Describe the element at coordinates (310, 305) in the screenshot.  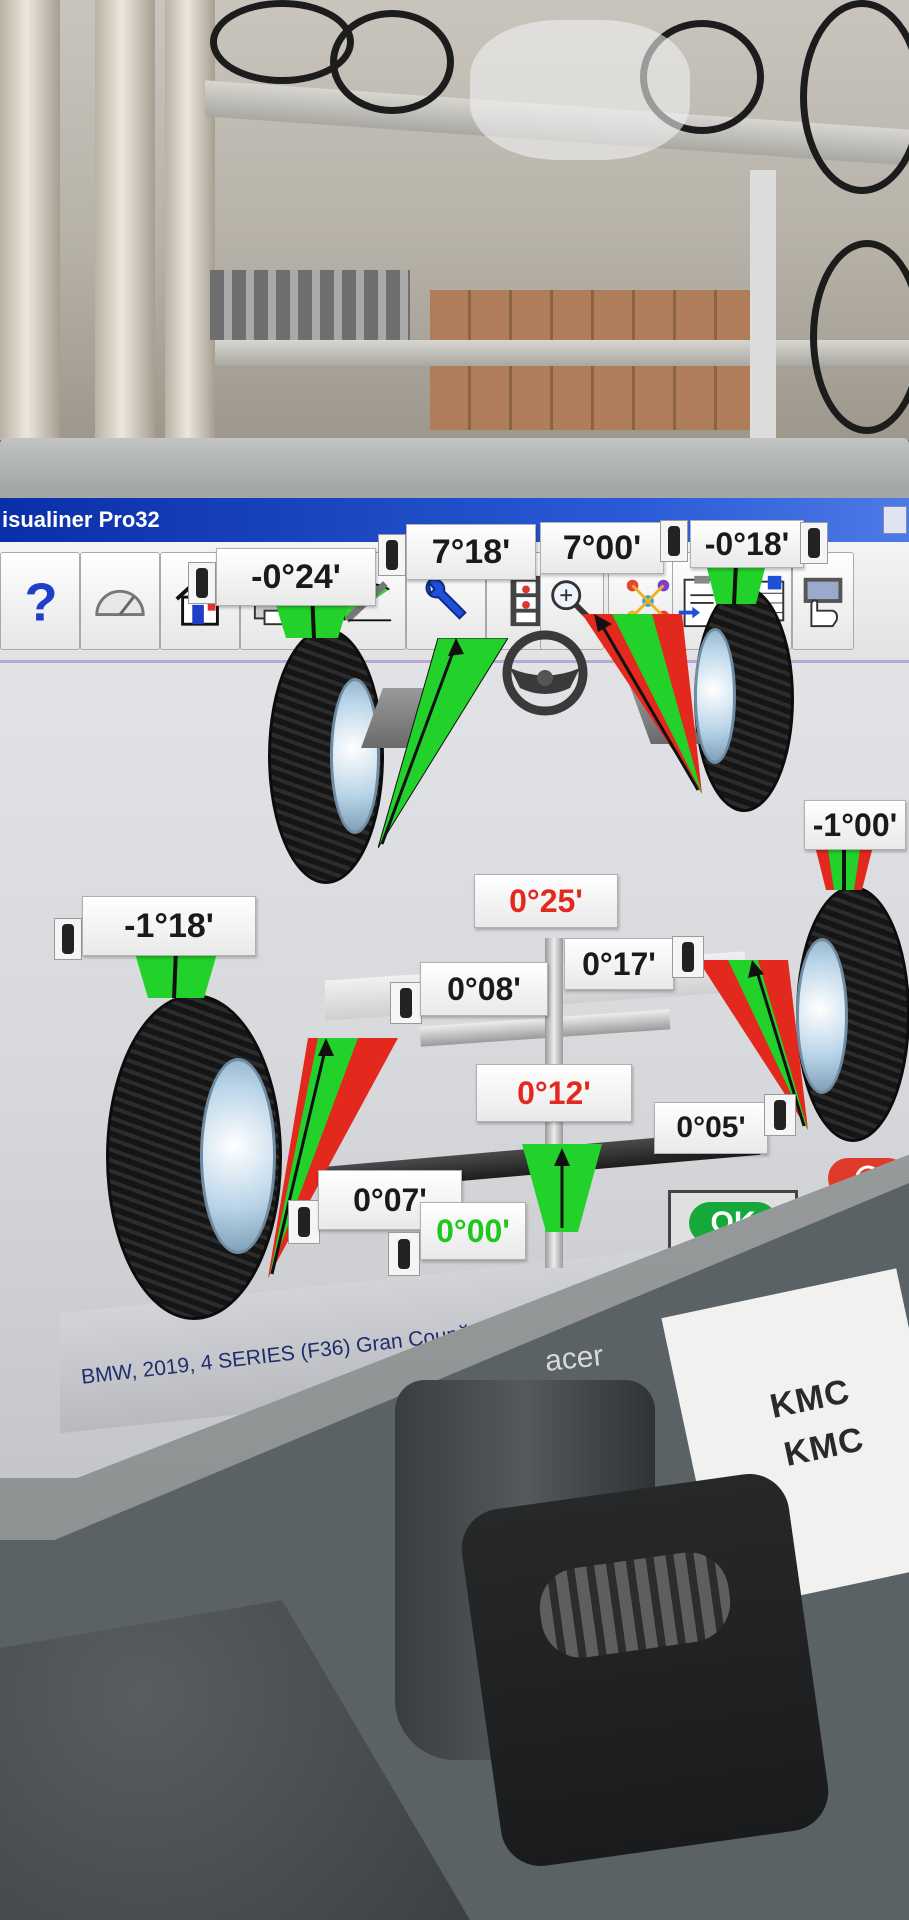
I see `parts-stack` at that location.